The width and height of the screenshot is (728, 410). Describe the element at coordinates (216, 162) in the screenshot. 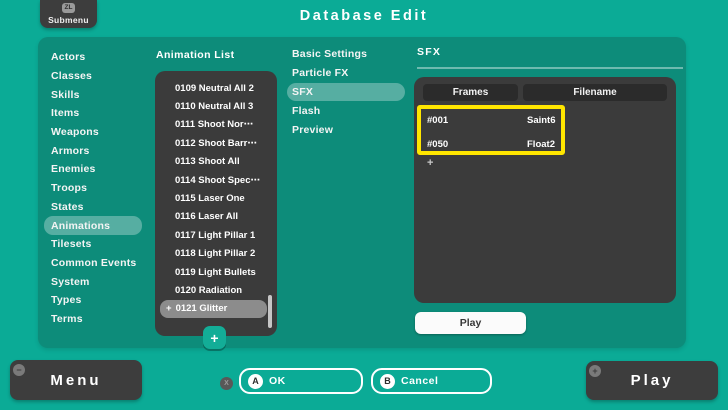

I see `animation-list-item: 0113 Shoot All` at that location.